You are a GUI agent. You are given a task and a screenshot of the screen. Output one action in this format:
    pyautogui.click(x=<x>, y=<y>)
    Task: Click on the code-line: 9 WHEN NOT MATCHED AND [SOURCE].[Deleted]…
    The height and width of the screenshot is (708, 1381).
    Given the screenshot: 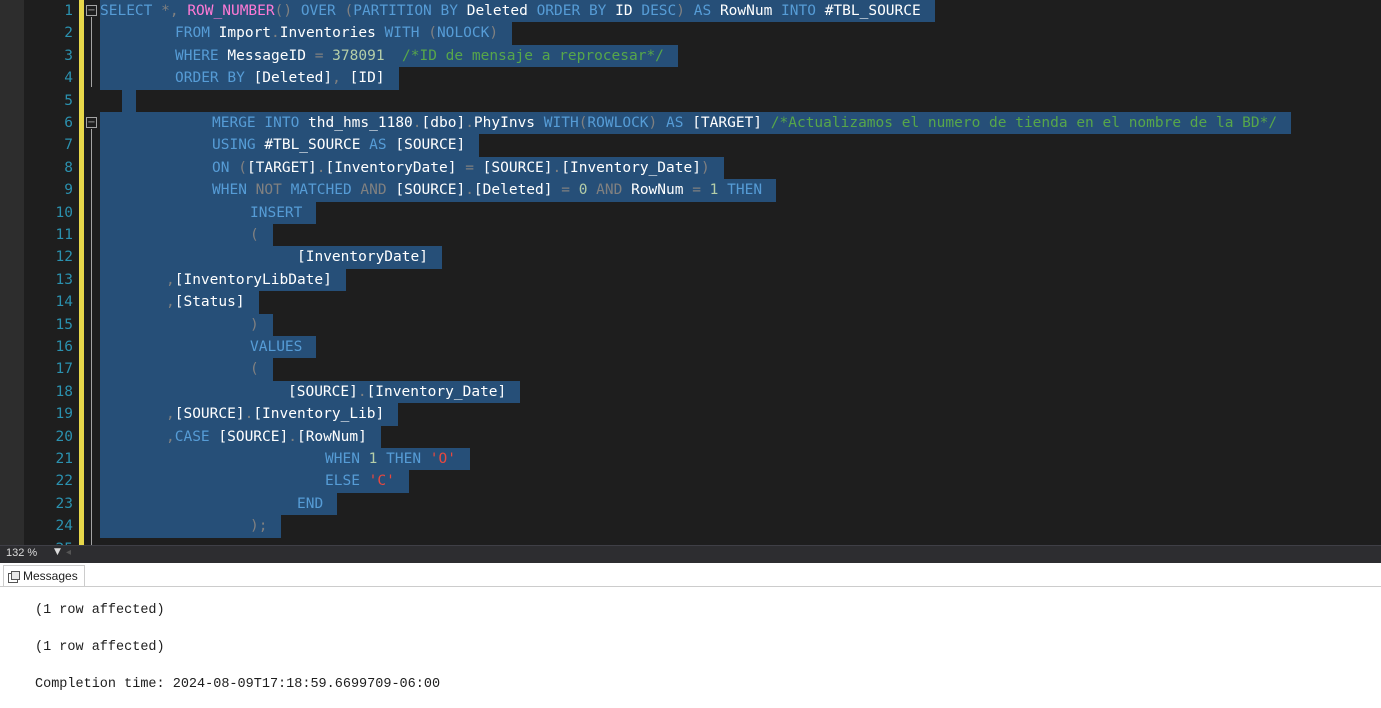 What is the action you would take?
    pyautogui.click(x=690, y=190)
    